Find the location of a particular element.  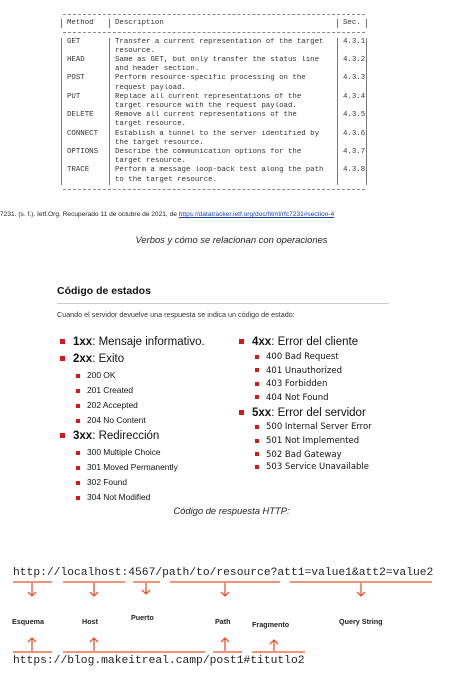

status-group: 5xx: Error del servidor is located at coordinates (322, 413).